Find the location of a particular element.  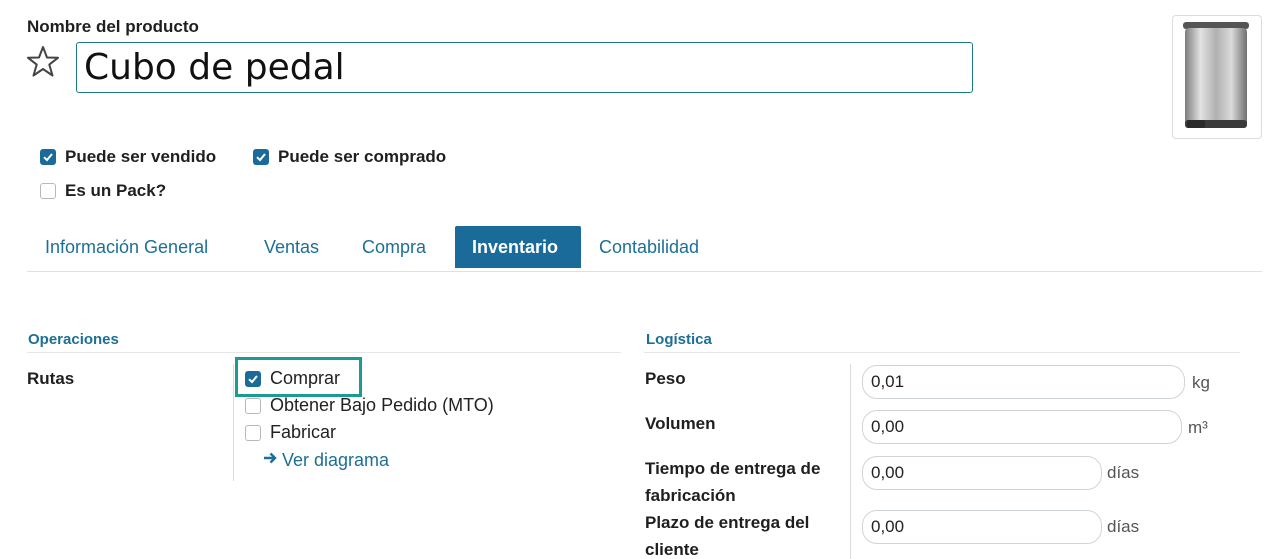

checkbox-pack is located at coordinates (48, 191).